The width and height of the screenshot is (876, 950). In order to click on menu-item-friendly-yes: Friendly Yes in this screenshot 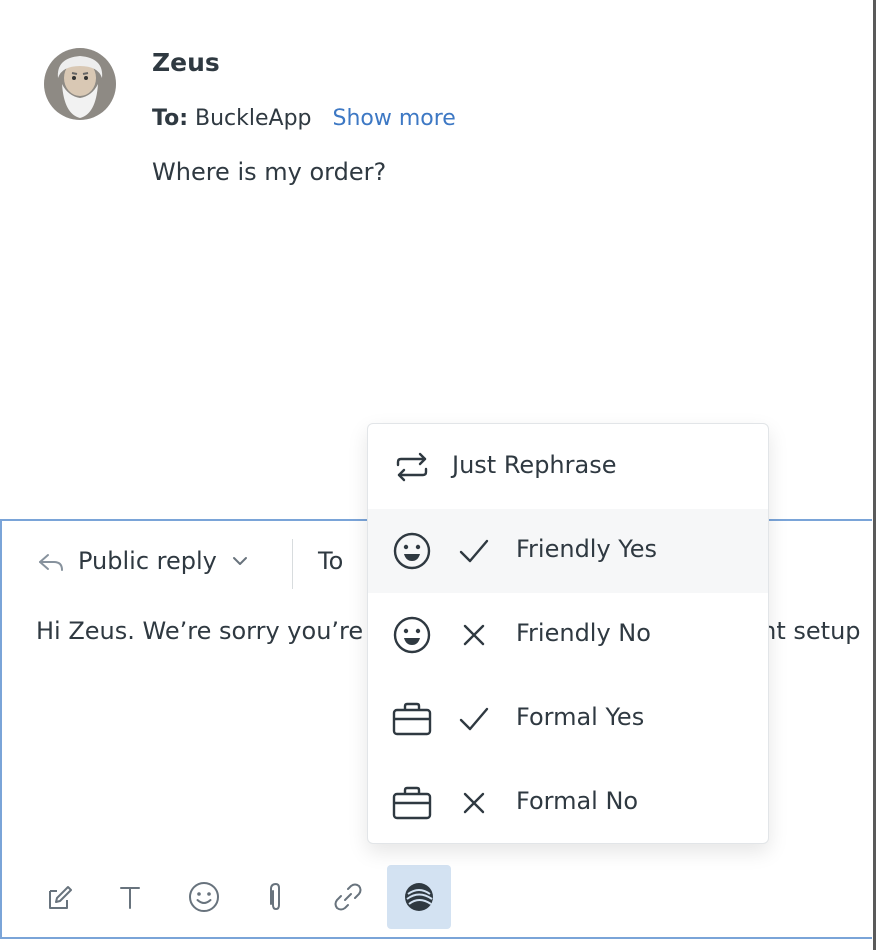, I will do `click(568, 551)`.